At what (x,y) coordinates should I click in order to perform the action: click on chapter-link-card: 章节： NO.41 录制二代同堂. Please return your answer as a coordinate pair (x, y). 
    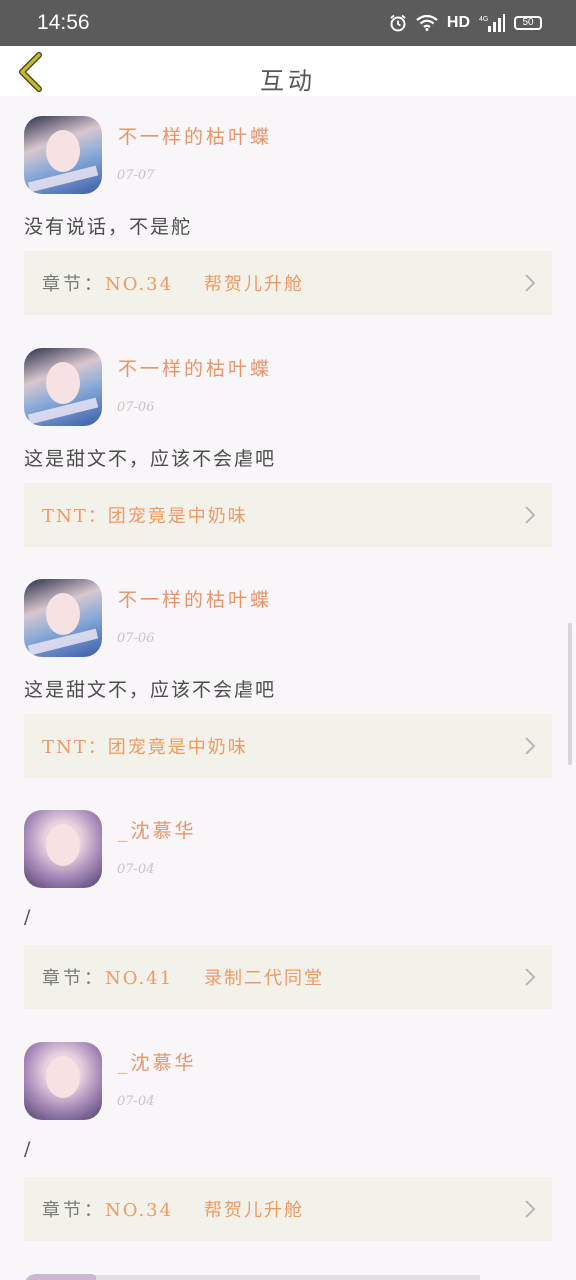
    Looking at the image, I should click on (288, 977).